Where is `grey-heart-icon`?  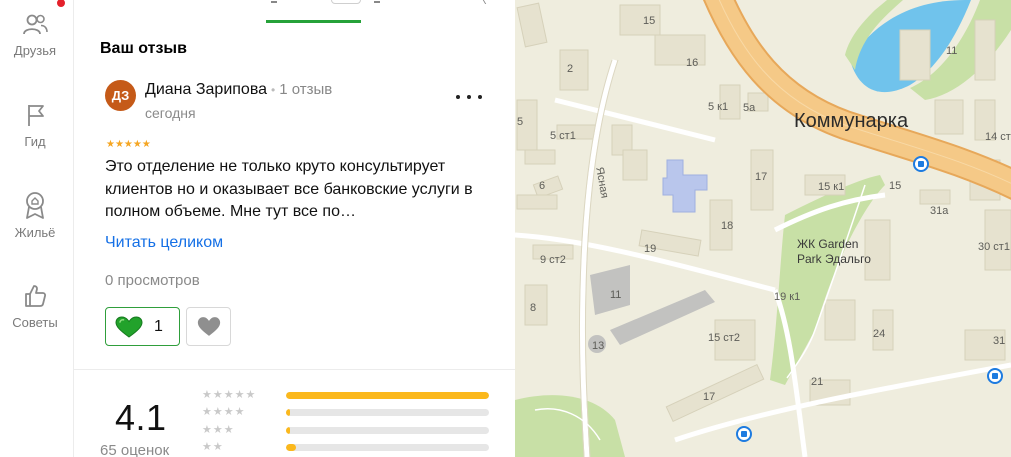
grey-heart-icon is located at coordinates (209, 326).